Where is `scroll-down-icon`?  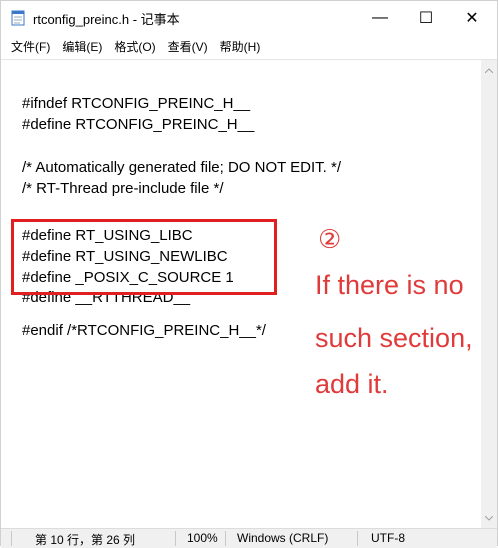
scroll-down-icon is located at coordinates (489, 518).